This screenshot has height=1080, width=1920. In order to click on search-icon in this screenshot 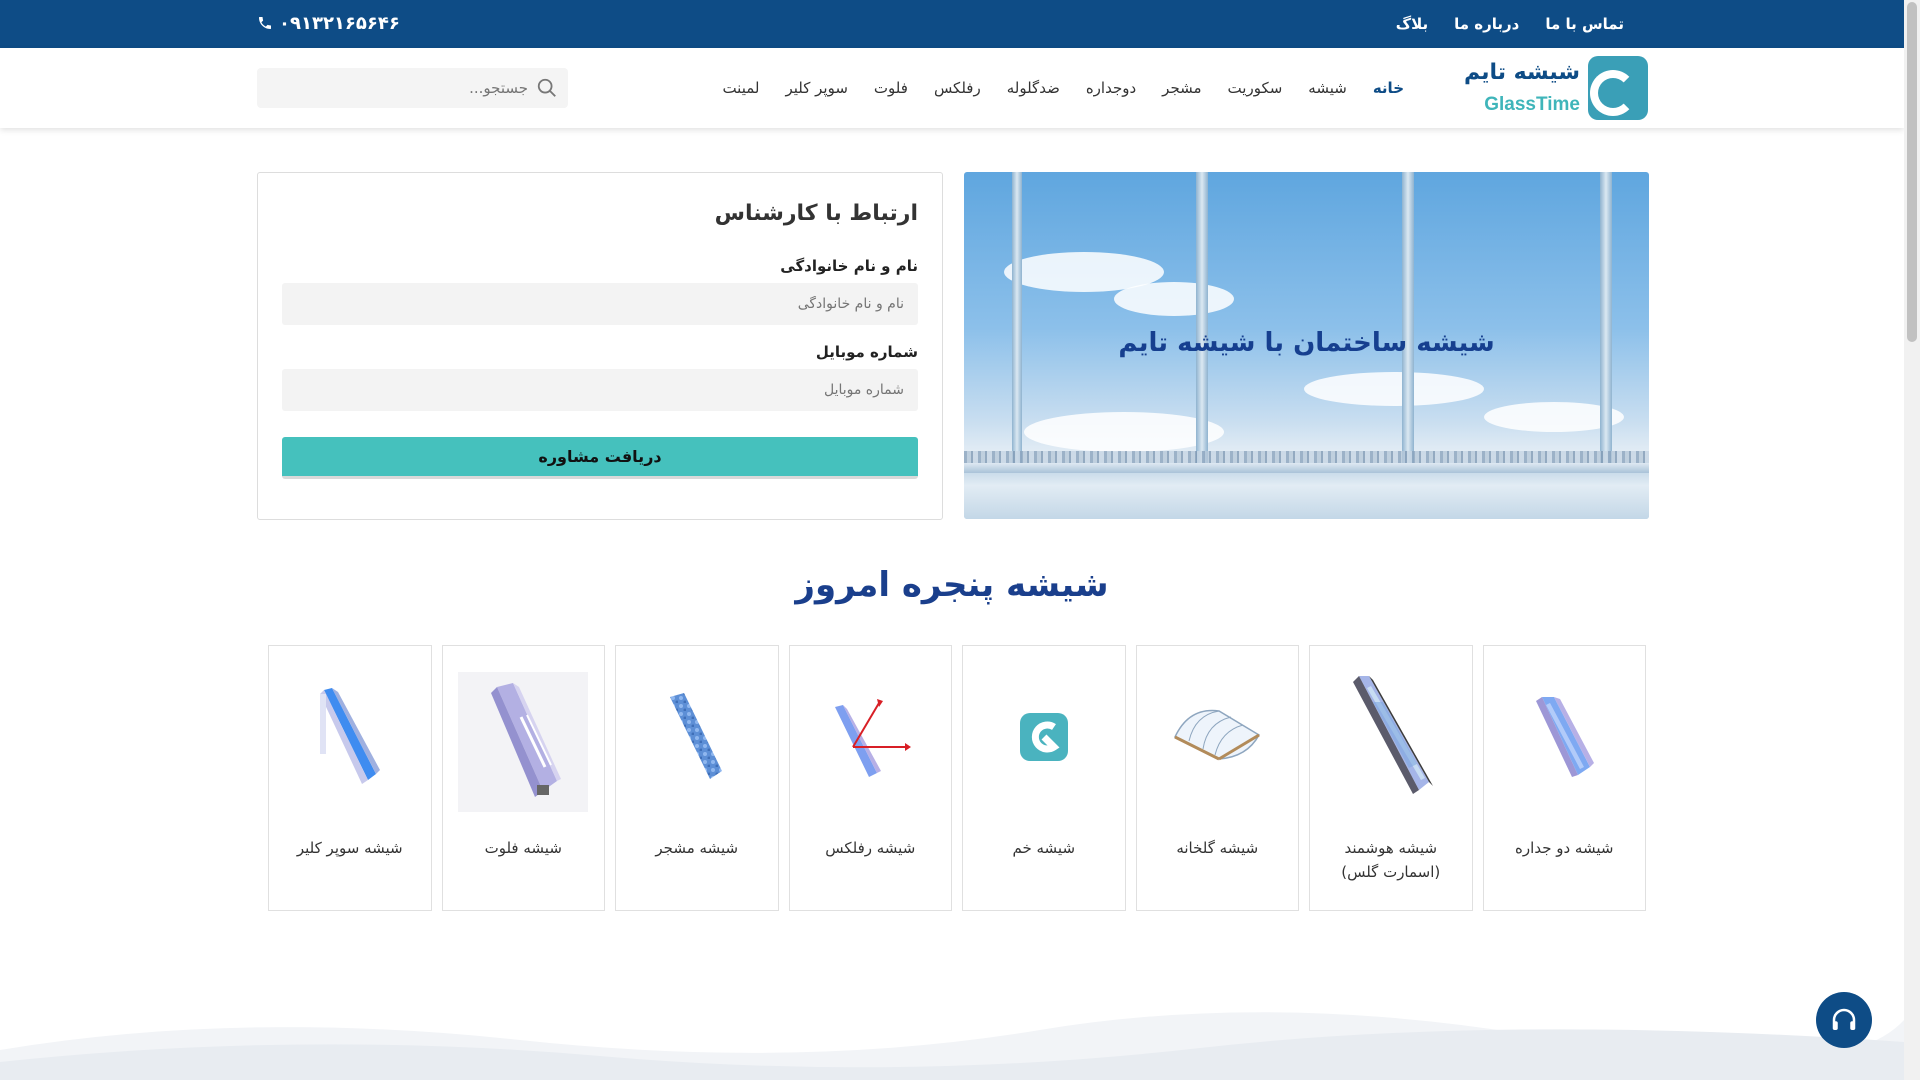, I will do `click(547, 88)`.